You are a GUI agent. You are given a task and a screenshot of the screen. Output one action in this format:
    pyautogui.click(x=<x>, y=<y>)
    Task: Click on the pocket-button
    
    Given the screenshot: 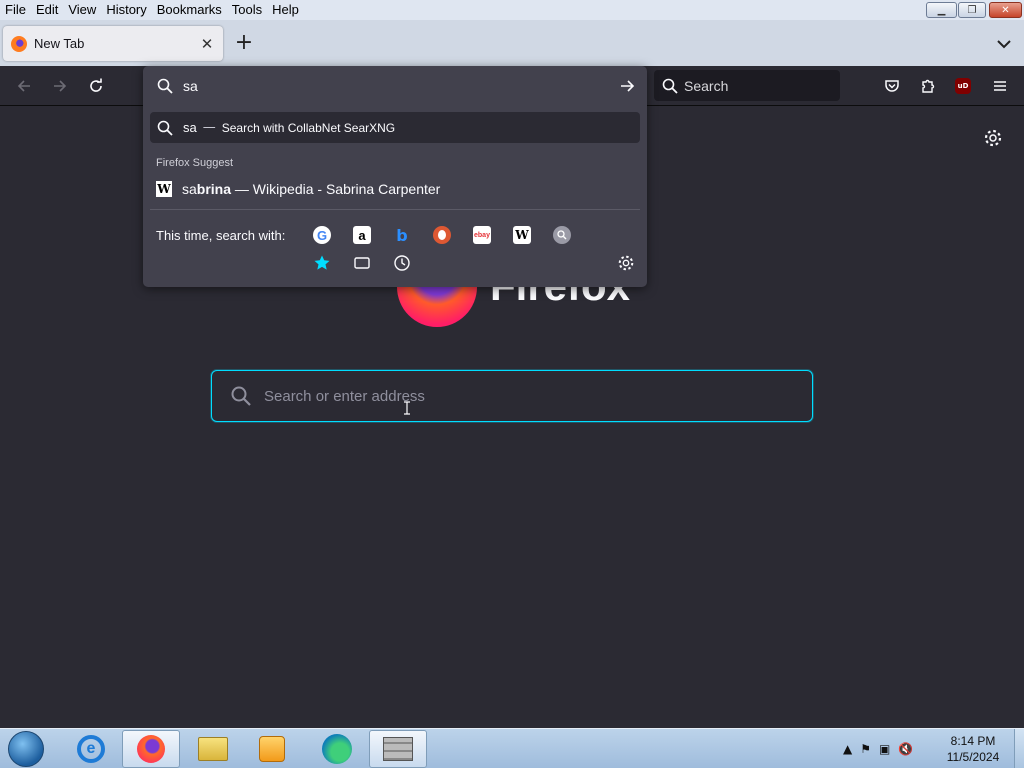 What is the action you would take?
    pyautogui.click(x=892, y=86)
    